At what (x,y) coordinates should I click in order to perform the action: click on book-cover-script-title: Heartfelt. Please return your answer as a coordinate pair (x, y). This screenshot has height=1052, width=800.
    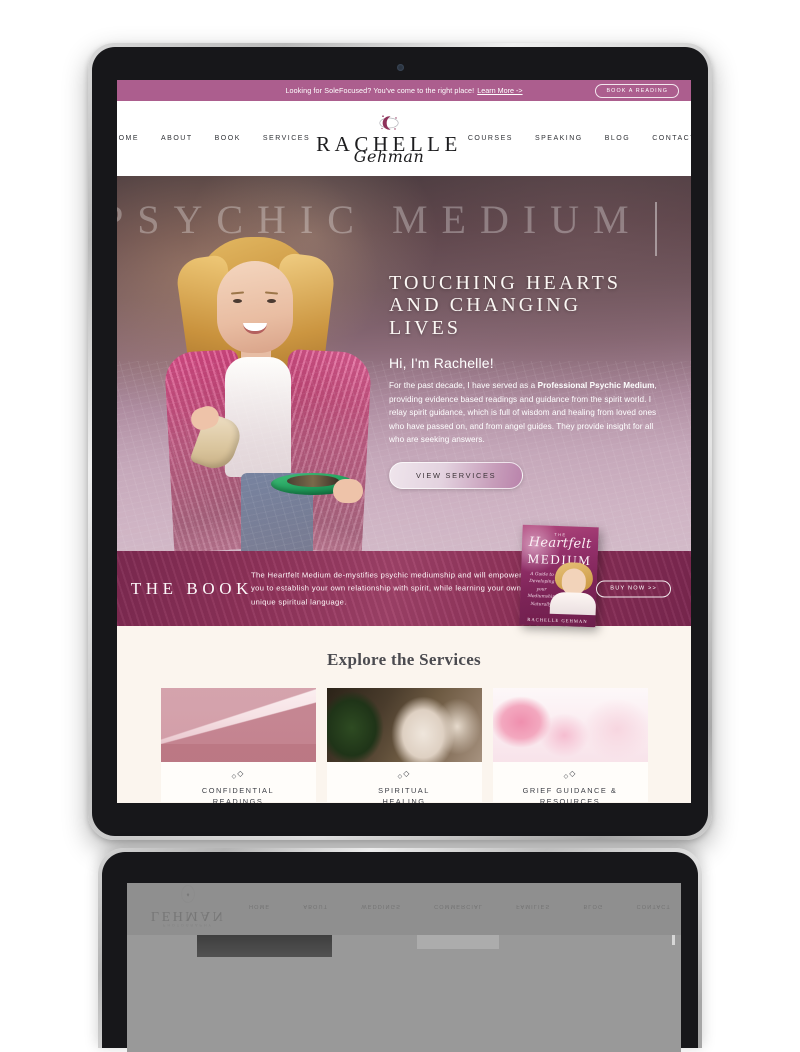
    Looking at the image, I should click on (560, 543).